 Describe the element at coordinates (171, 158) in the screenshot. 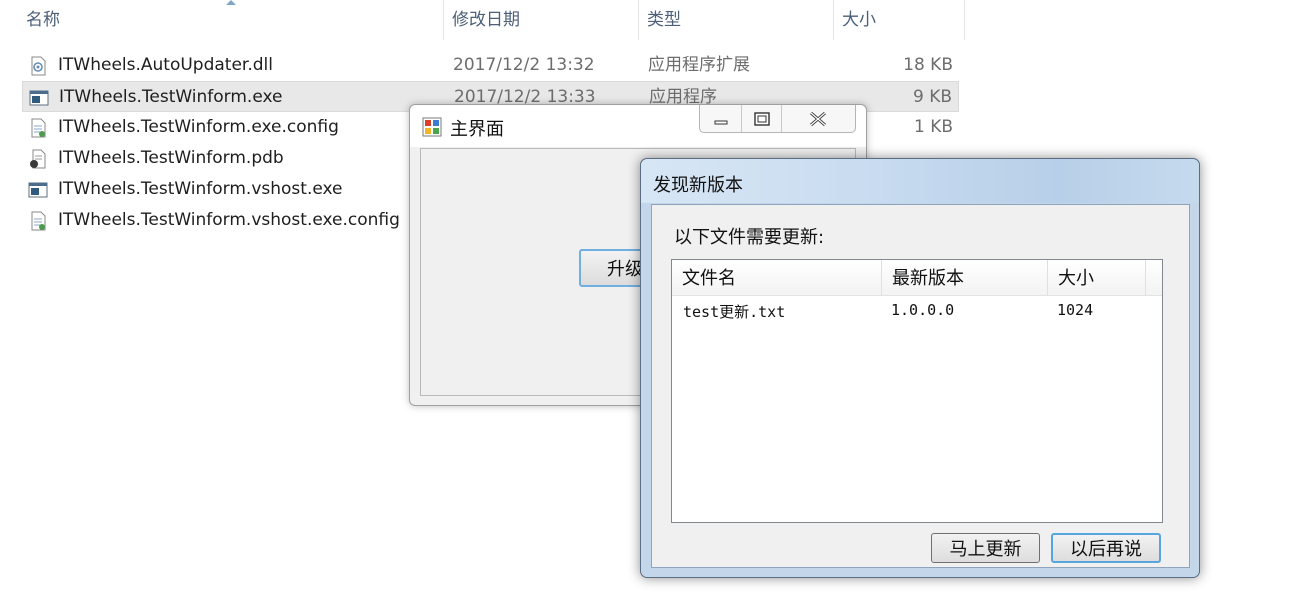

I see `file-name: ITWheels.TestWinform.pdb` at that location.